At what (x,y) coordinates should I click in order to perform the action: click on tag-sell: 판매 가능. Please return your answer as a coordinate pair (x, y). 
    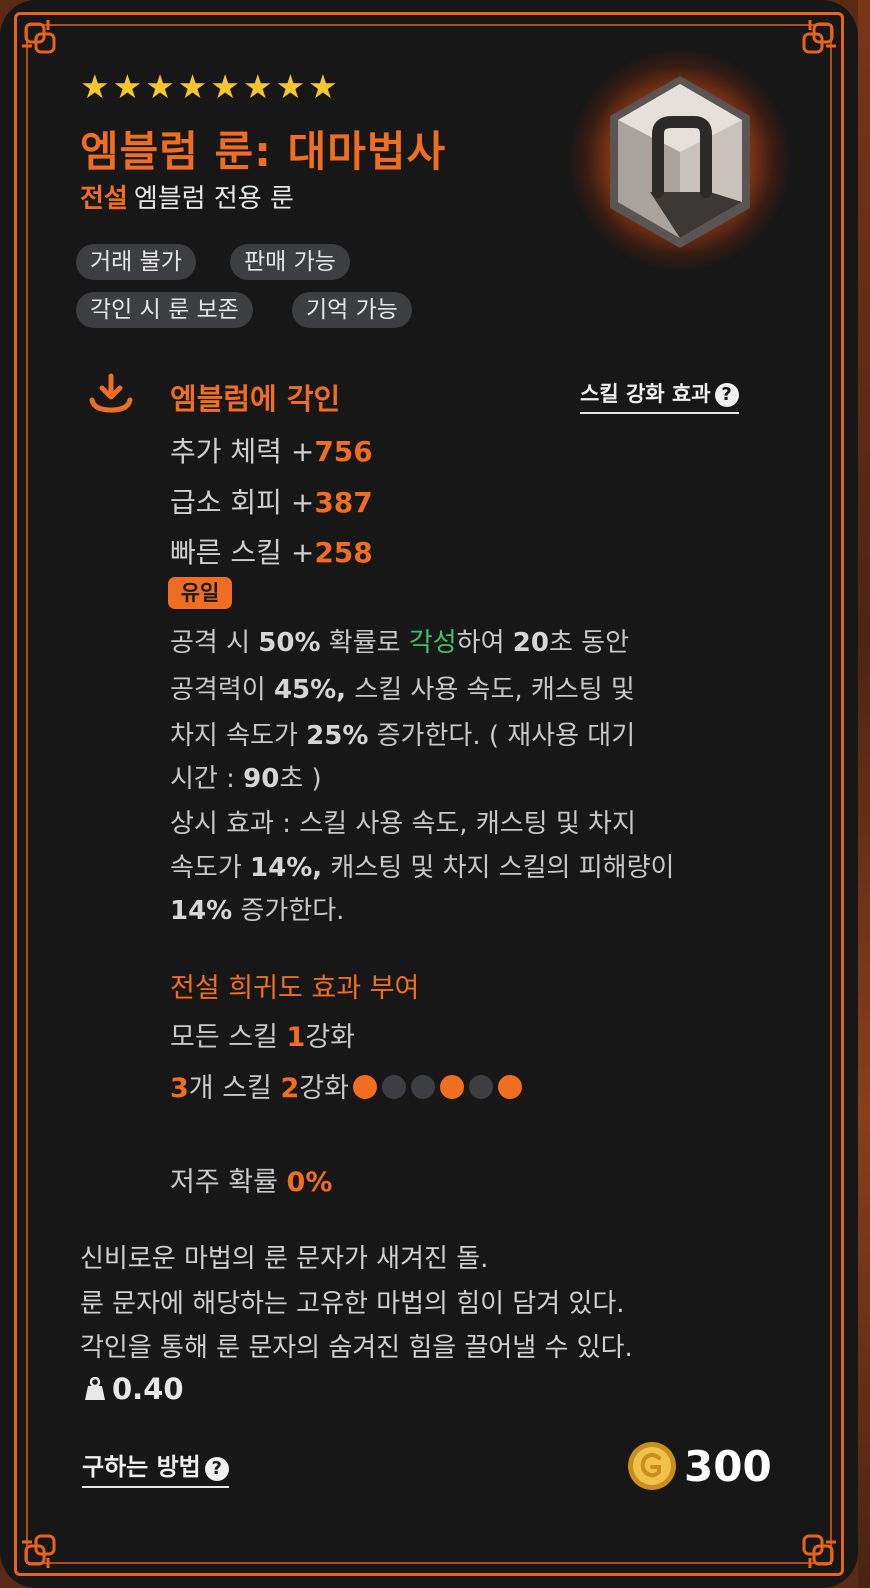
    Looking at the image, I should click on (290, 262).